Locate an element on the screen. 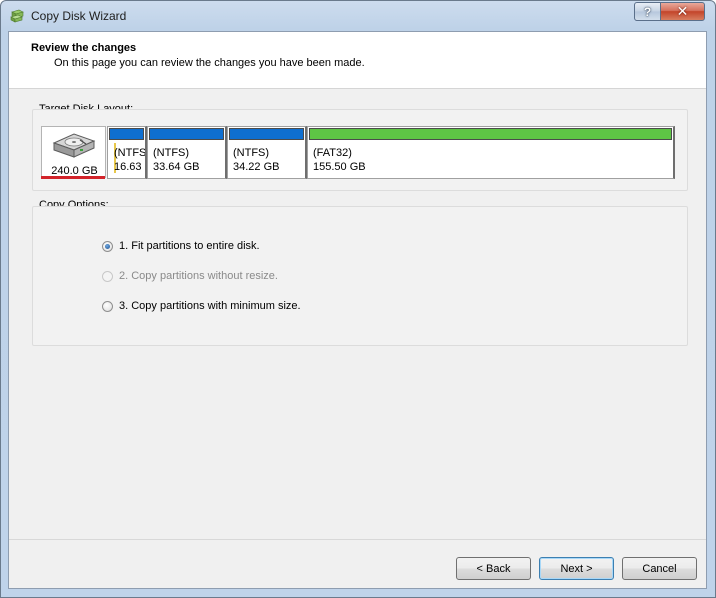 This screenshot has width=716, height=598. disk-selection-underline is located at coordinates (73, 177).